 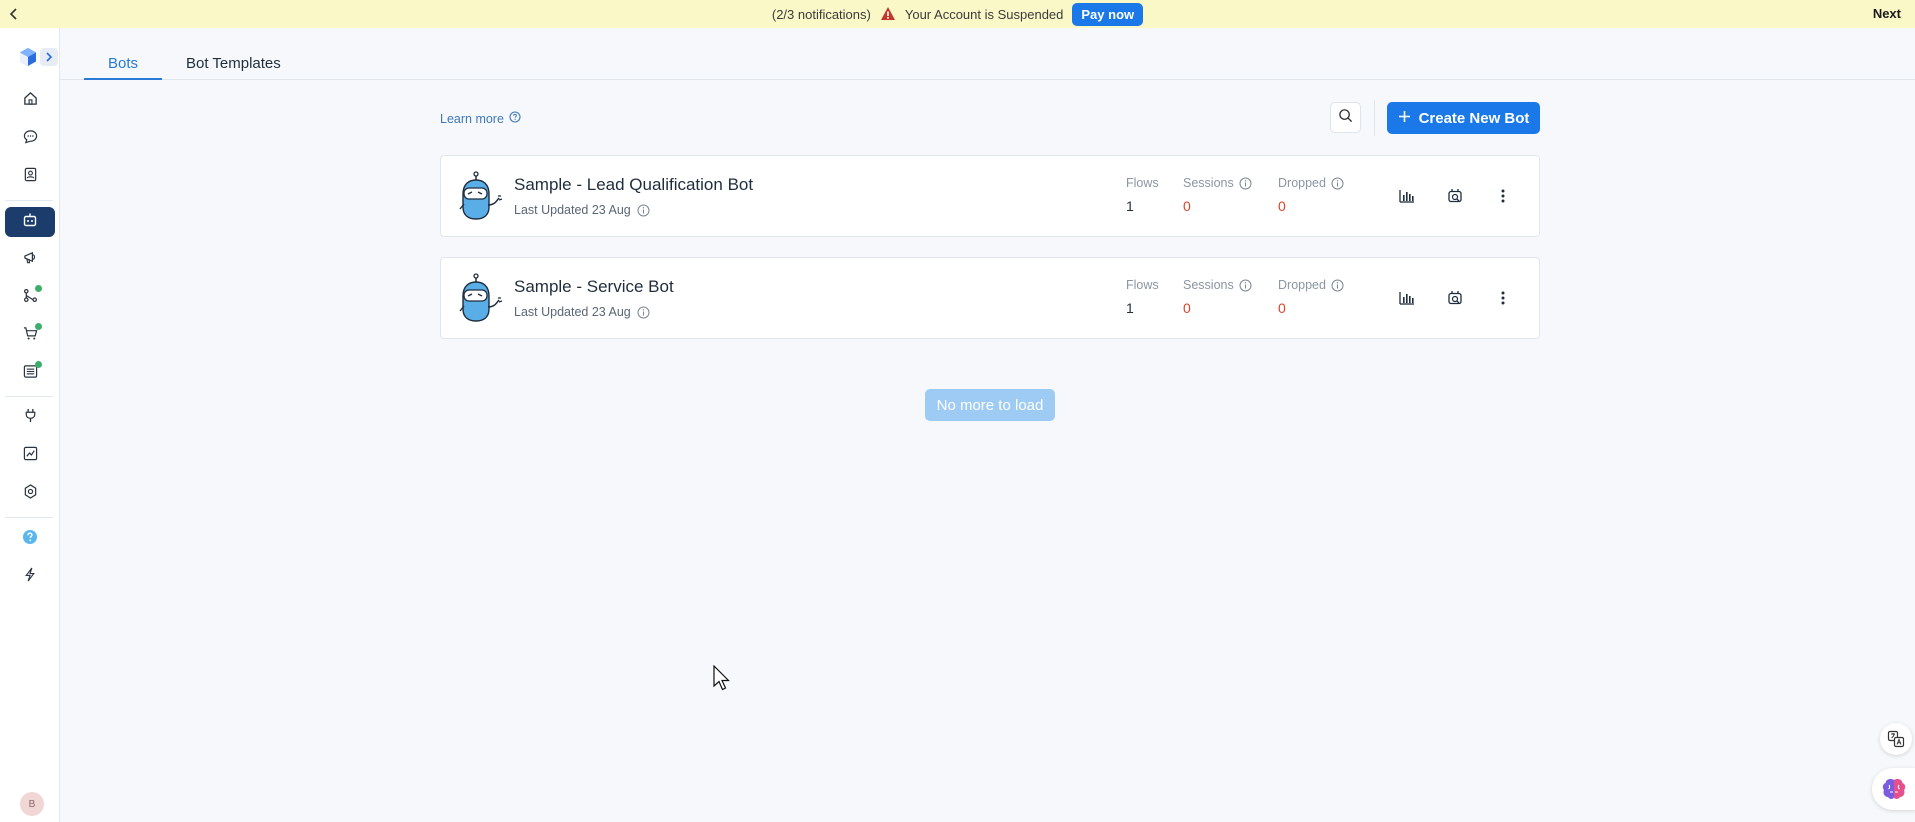 I want to click on pay-now-button: Pay now, so click(x=1108, y=14).